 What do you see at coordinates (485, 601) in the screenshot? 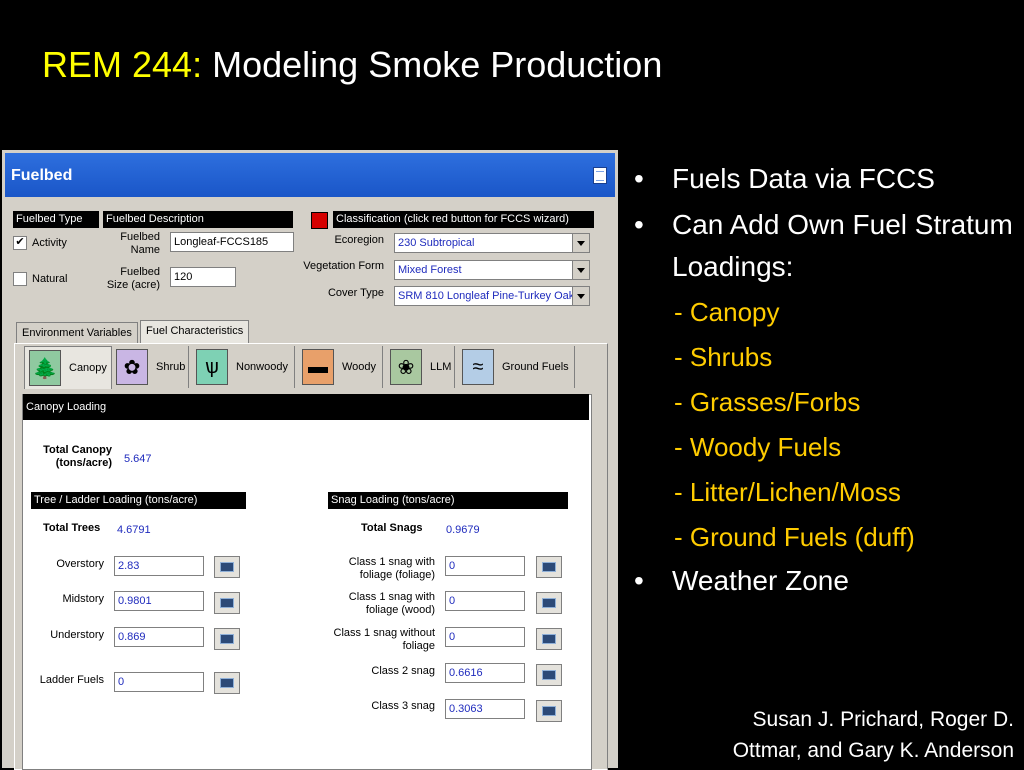
I see `class1-foliage-wood-input: 0` at bounding box center [485, 601].